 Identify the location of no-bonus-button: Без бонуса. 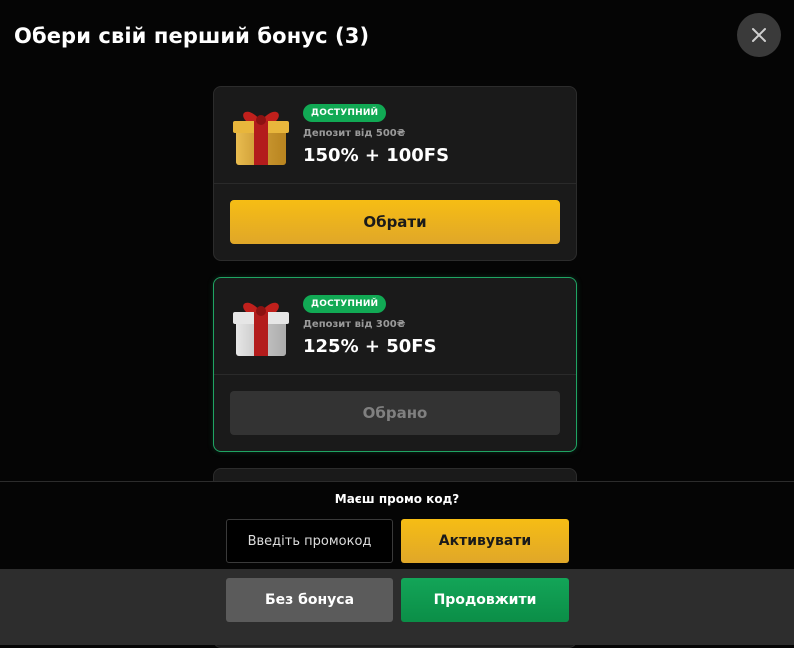
(309, 600).